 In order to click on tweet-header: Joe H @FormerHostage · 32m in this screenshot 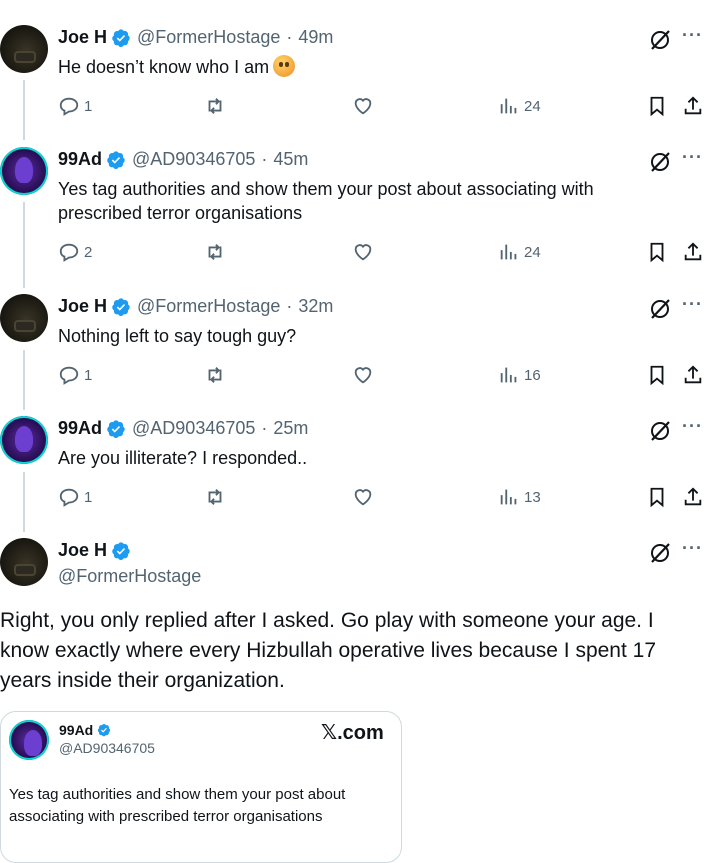, I will do `click(195, 306)`.